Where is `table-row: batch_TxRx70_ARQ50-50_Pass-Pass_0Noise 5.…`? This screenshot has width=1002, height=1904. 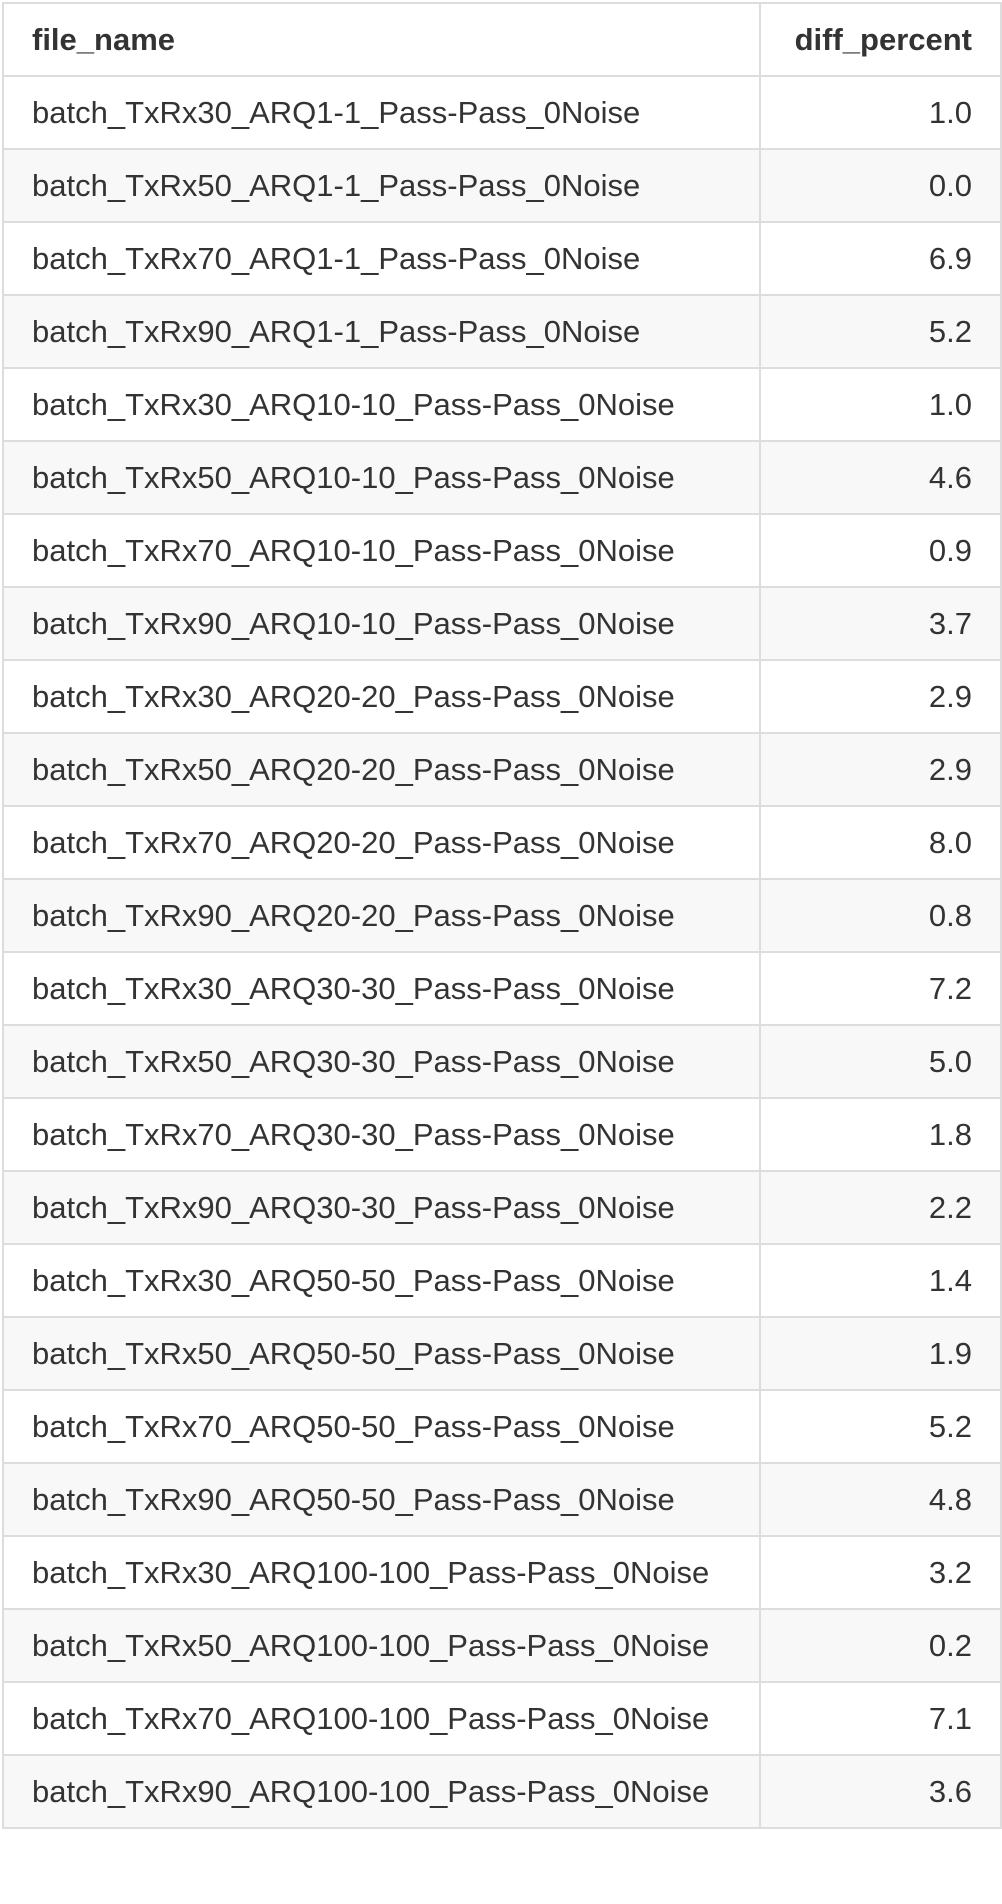
table-row: batch_TxRx70_ARQ50-50_Pass-Pass_0Noise 5.… is located at coordinates (502, 1426).